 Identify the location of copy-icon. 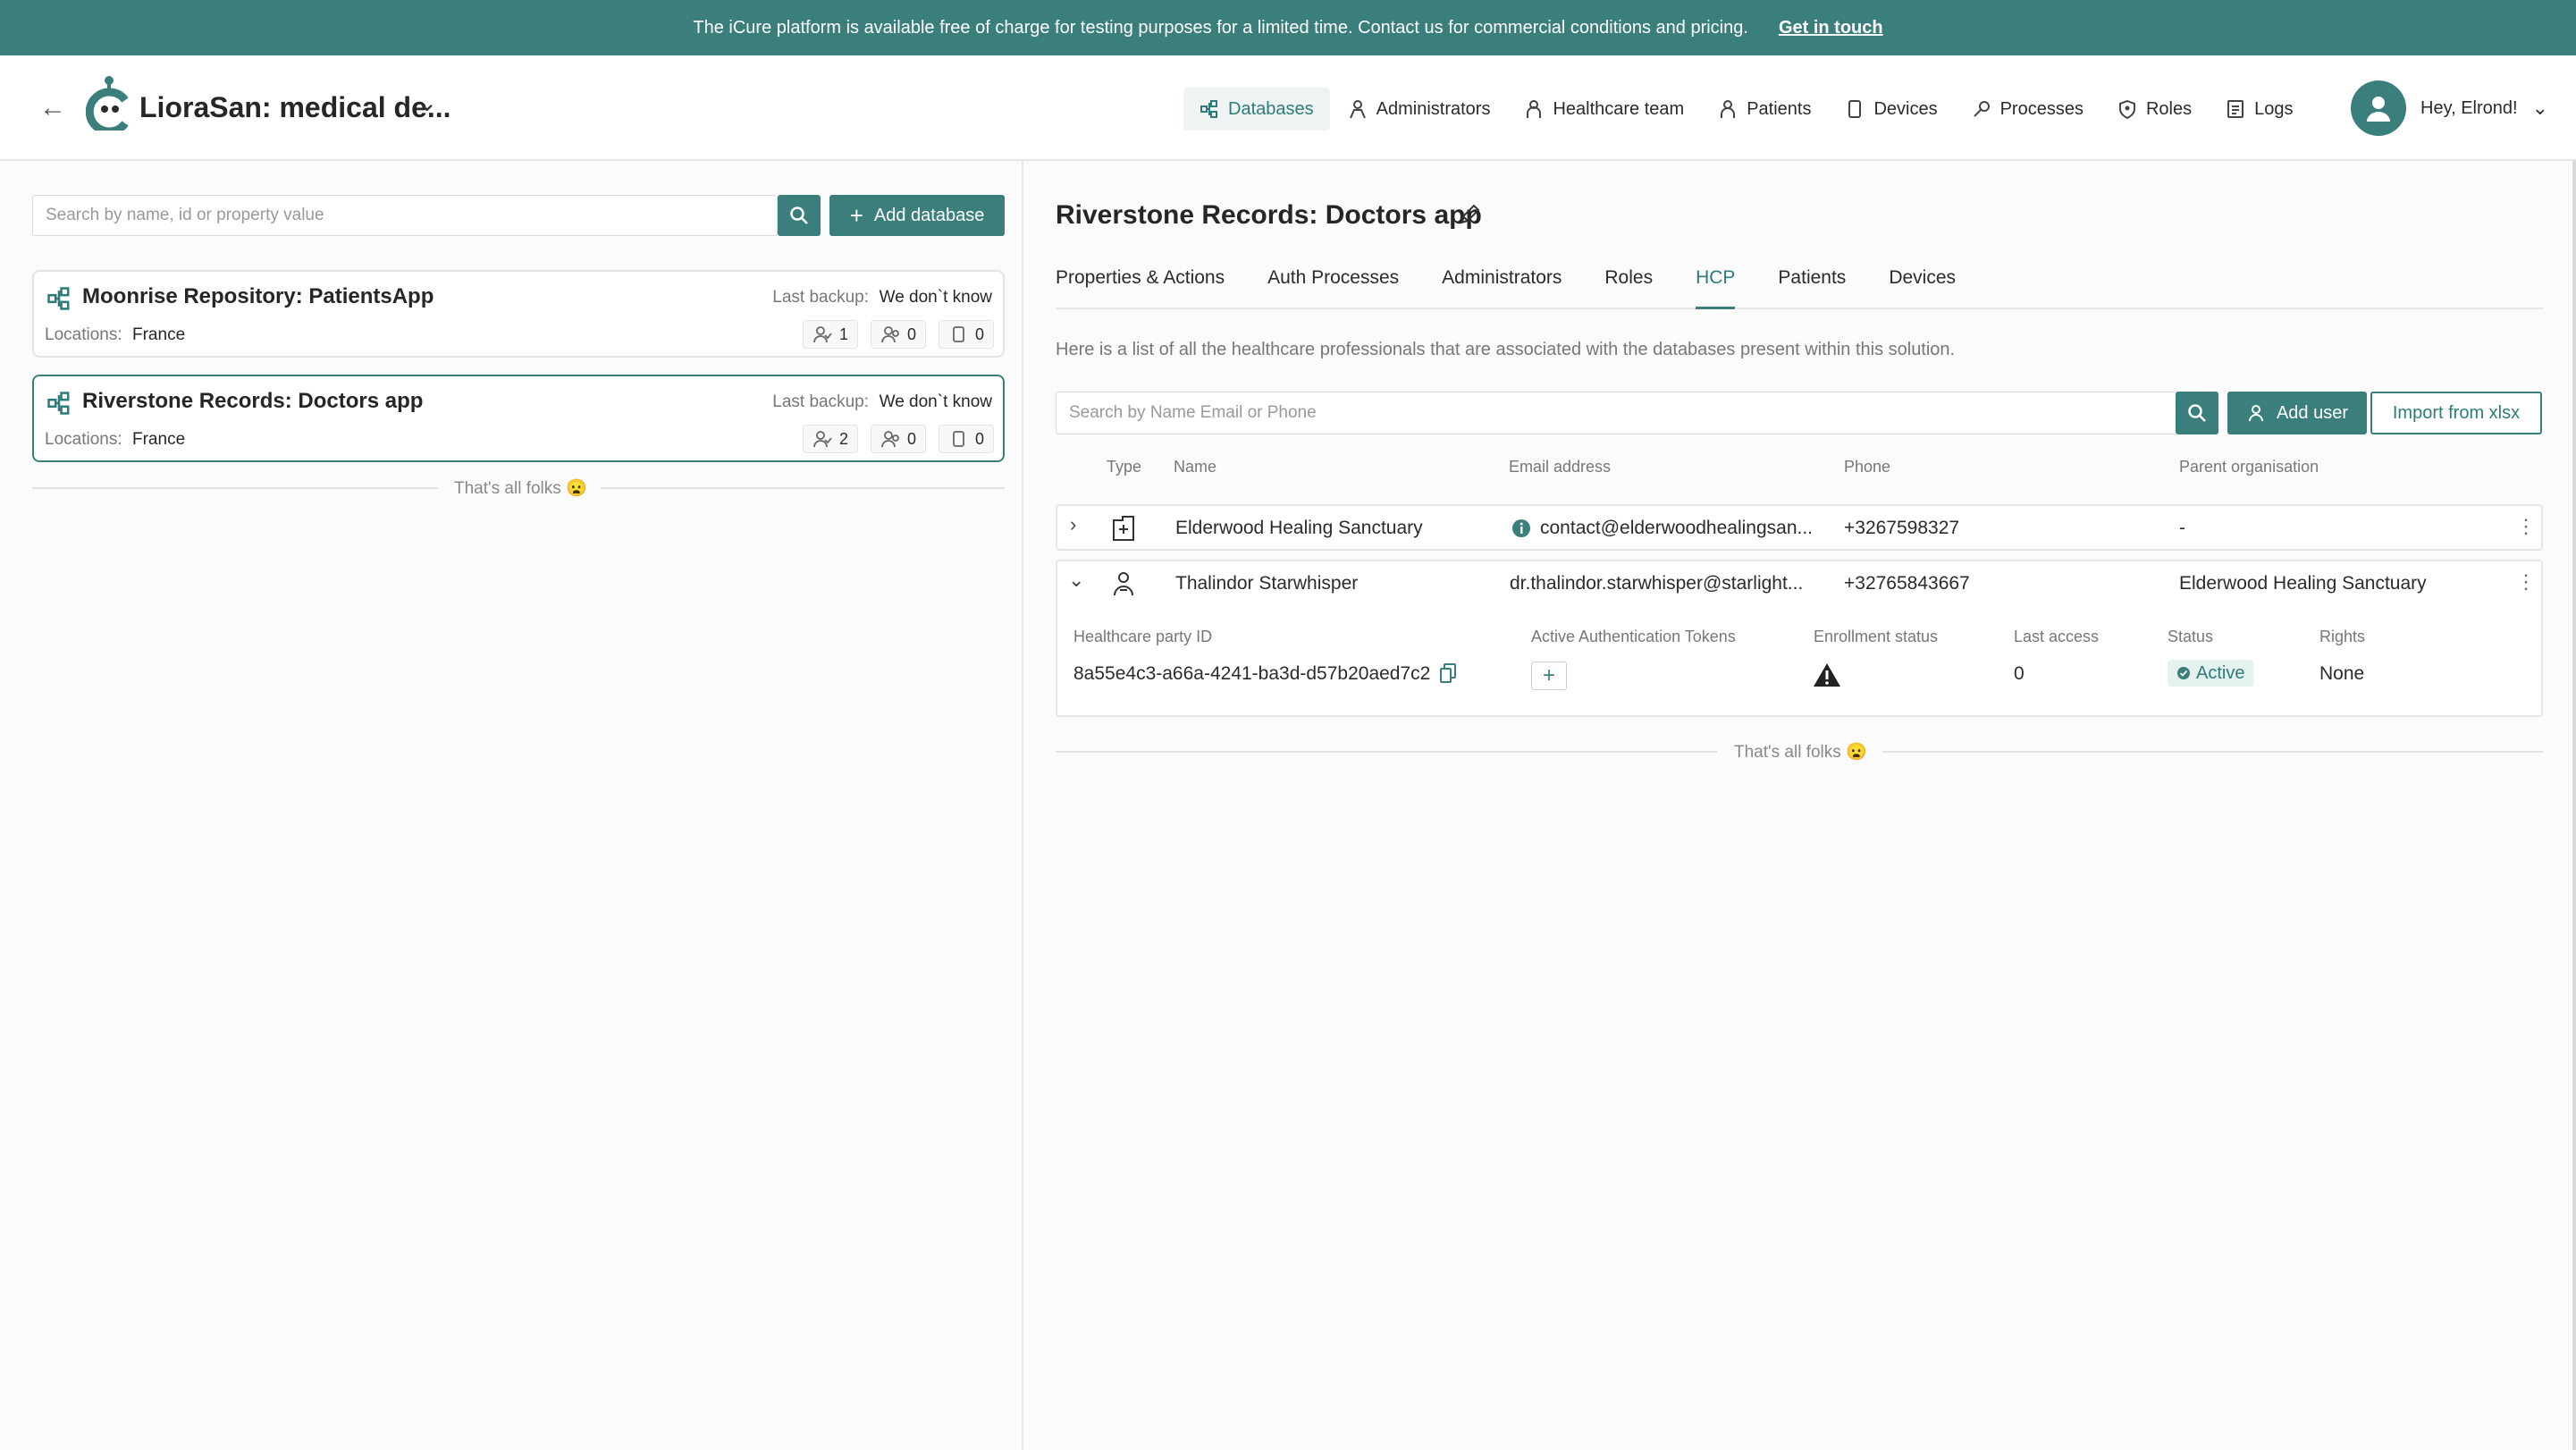
(1448, 673).